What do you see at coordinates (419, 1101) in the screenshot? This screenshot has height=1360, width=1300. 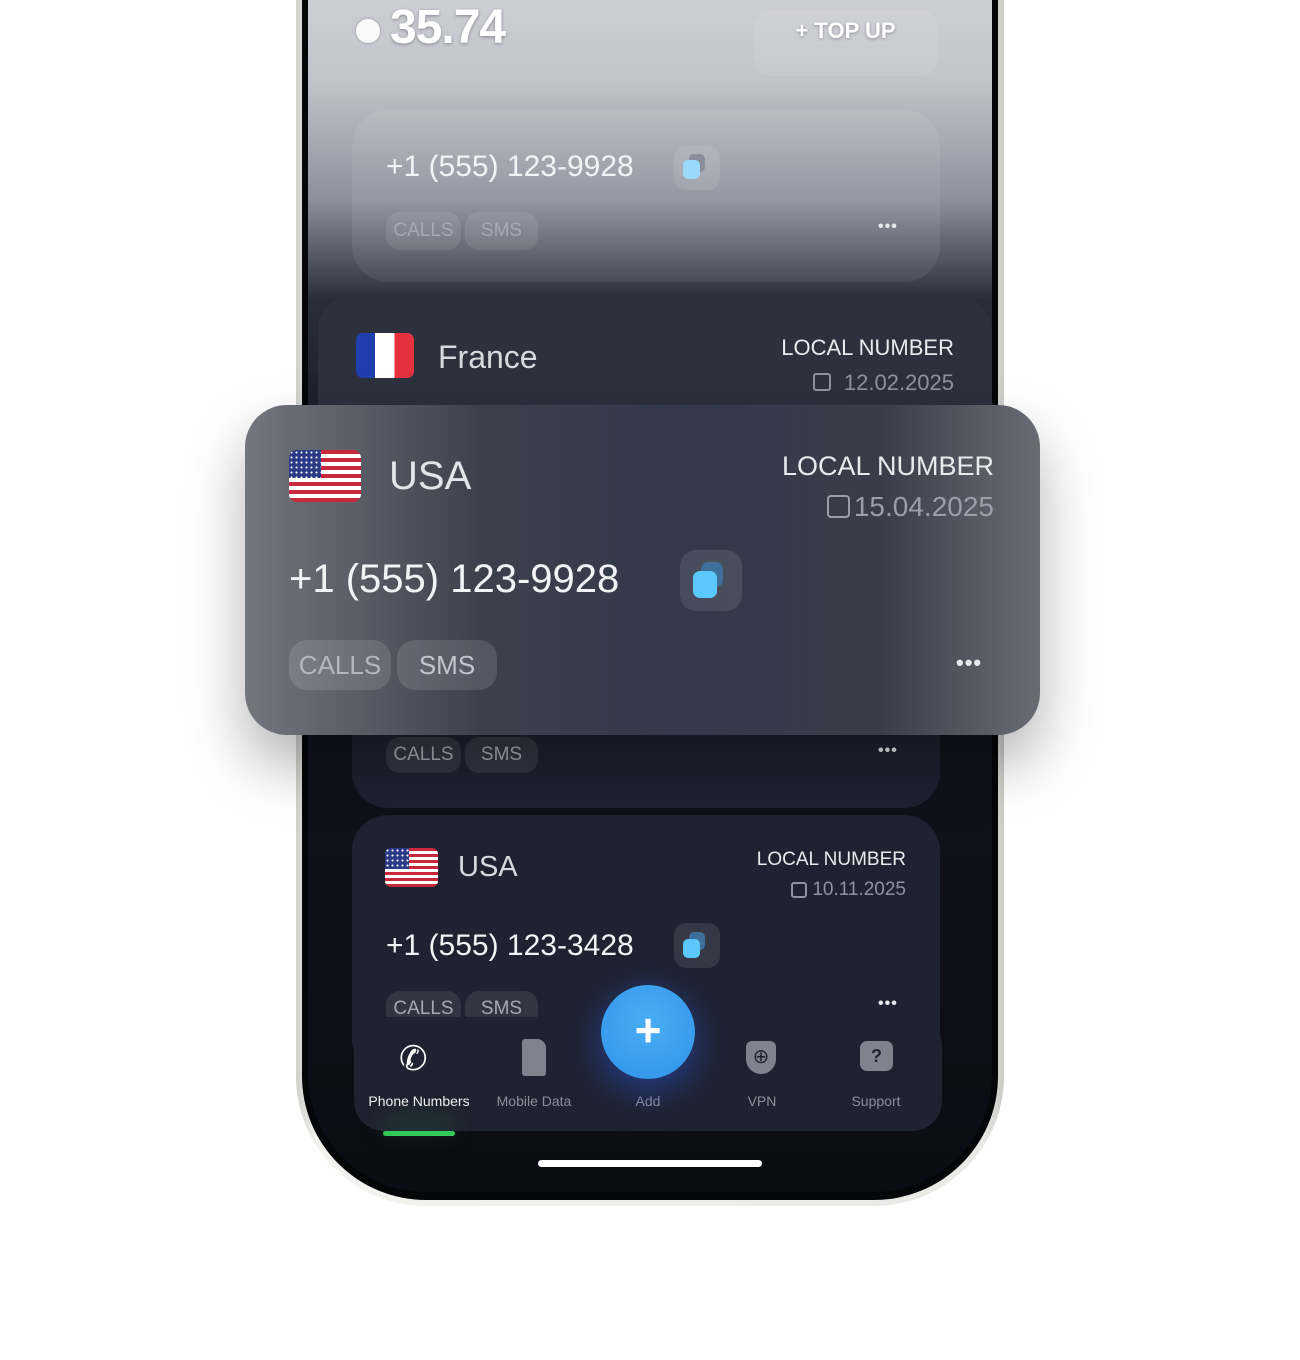 I see `nav-label: Phone Numbers` at bounding box center [419, 1101].